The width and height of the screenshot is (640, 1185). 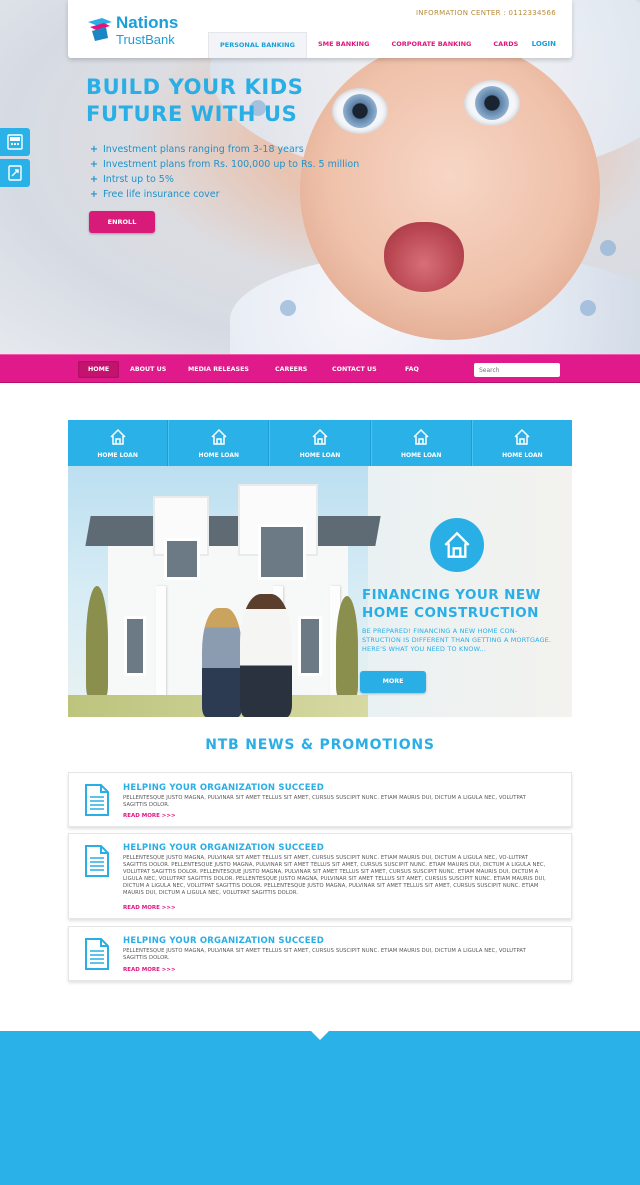 I want to click on nav-about-us: ABOUT US, so click(x=148, y=369).